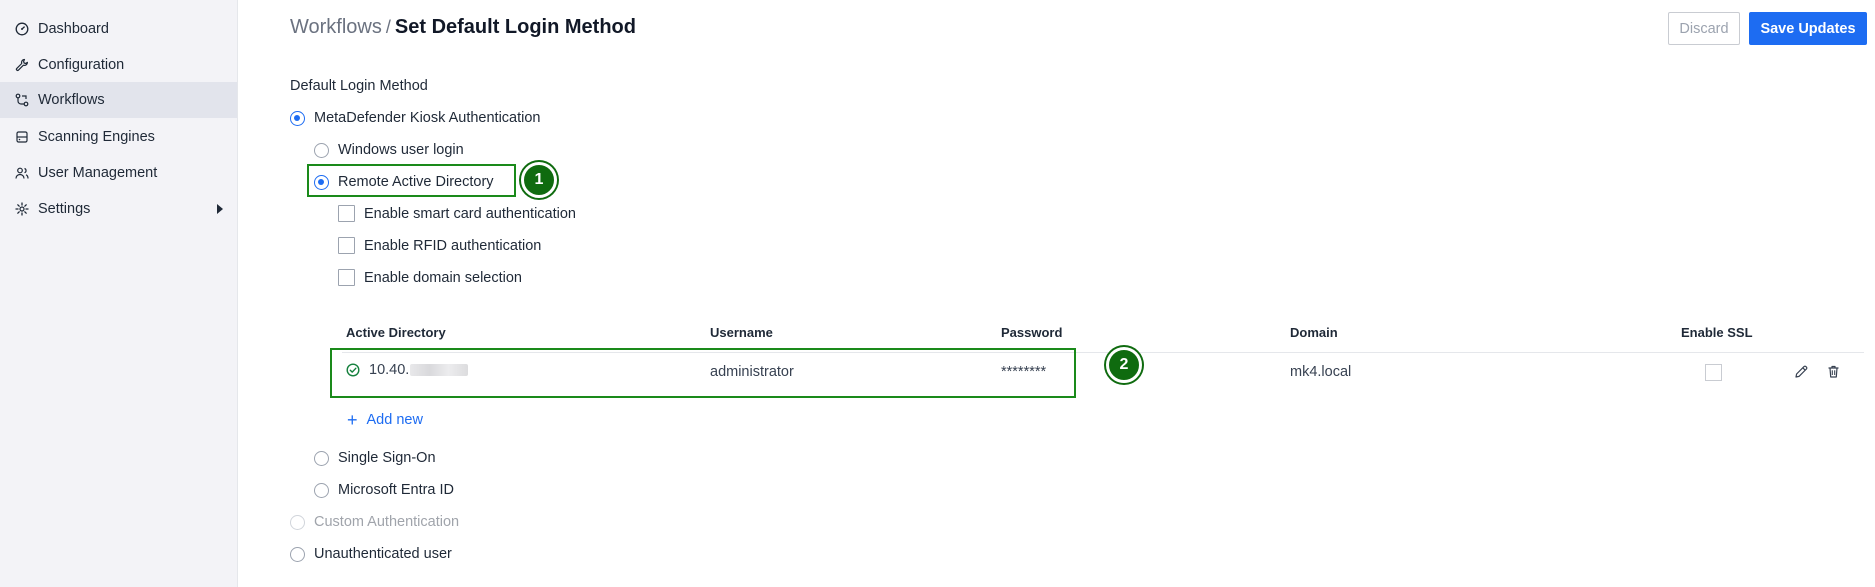 This screenshot has height=587, width=1875. I want to click on trash-icon, so click(1834, 372).